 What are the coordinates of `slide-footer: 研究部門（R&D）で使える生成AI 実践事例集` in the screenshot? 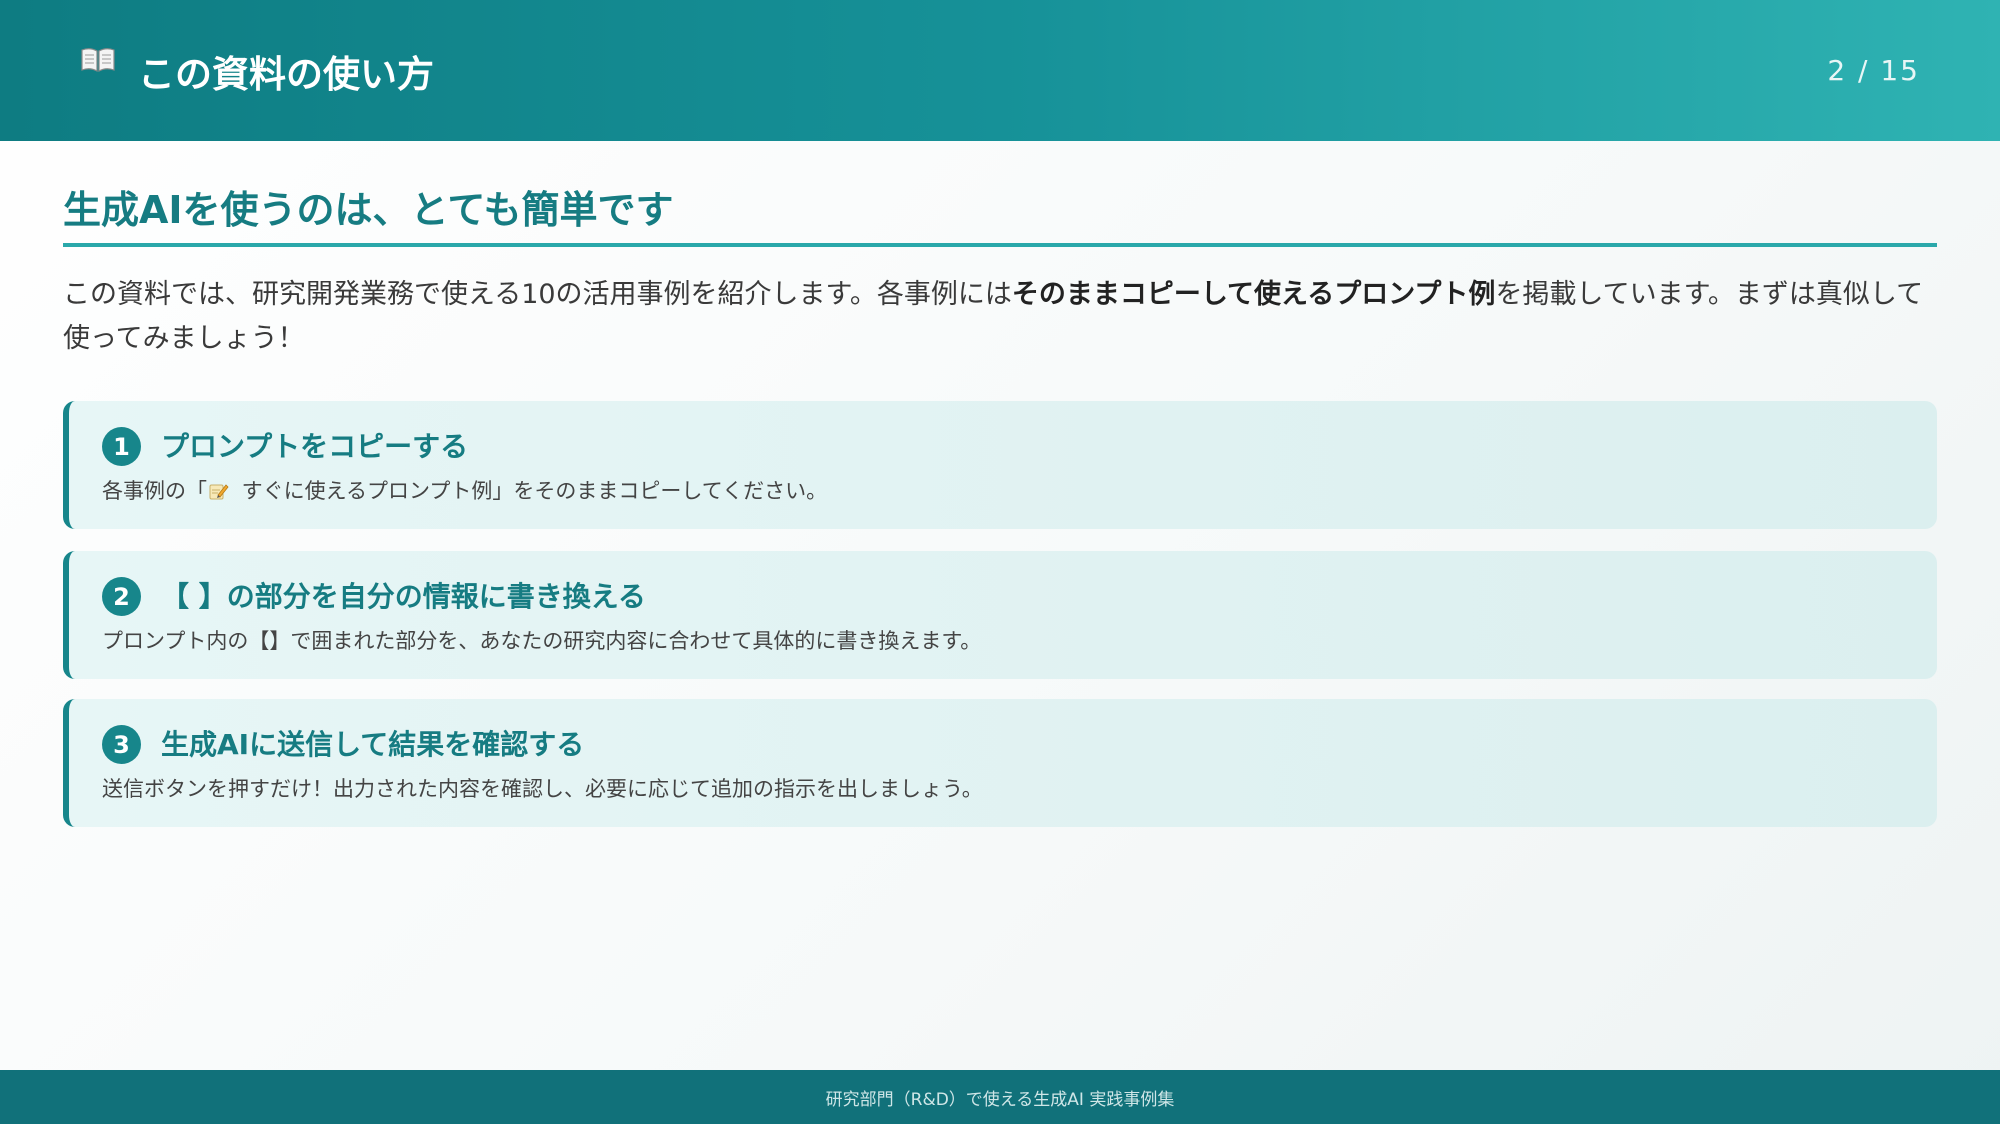 It's located at (1000, 1097).